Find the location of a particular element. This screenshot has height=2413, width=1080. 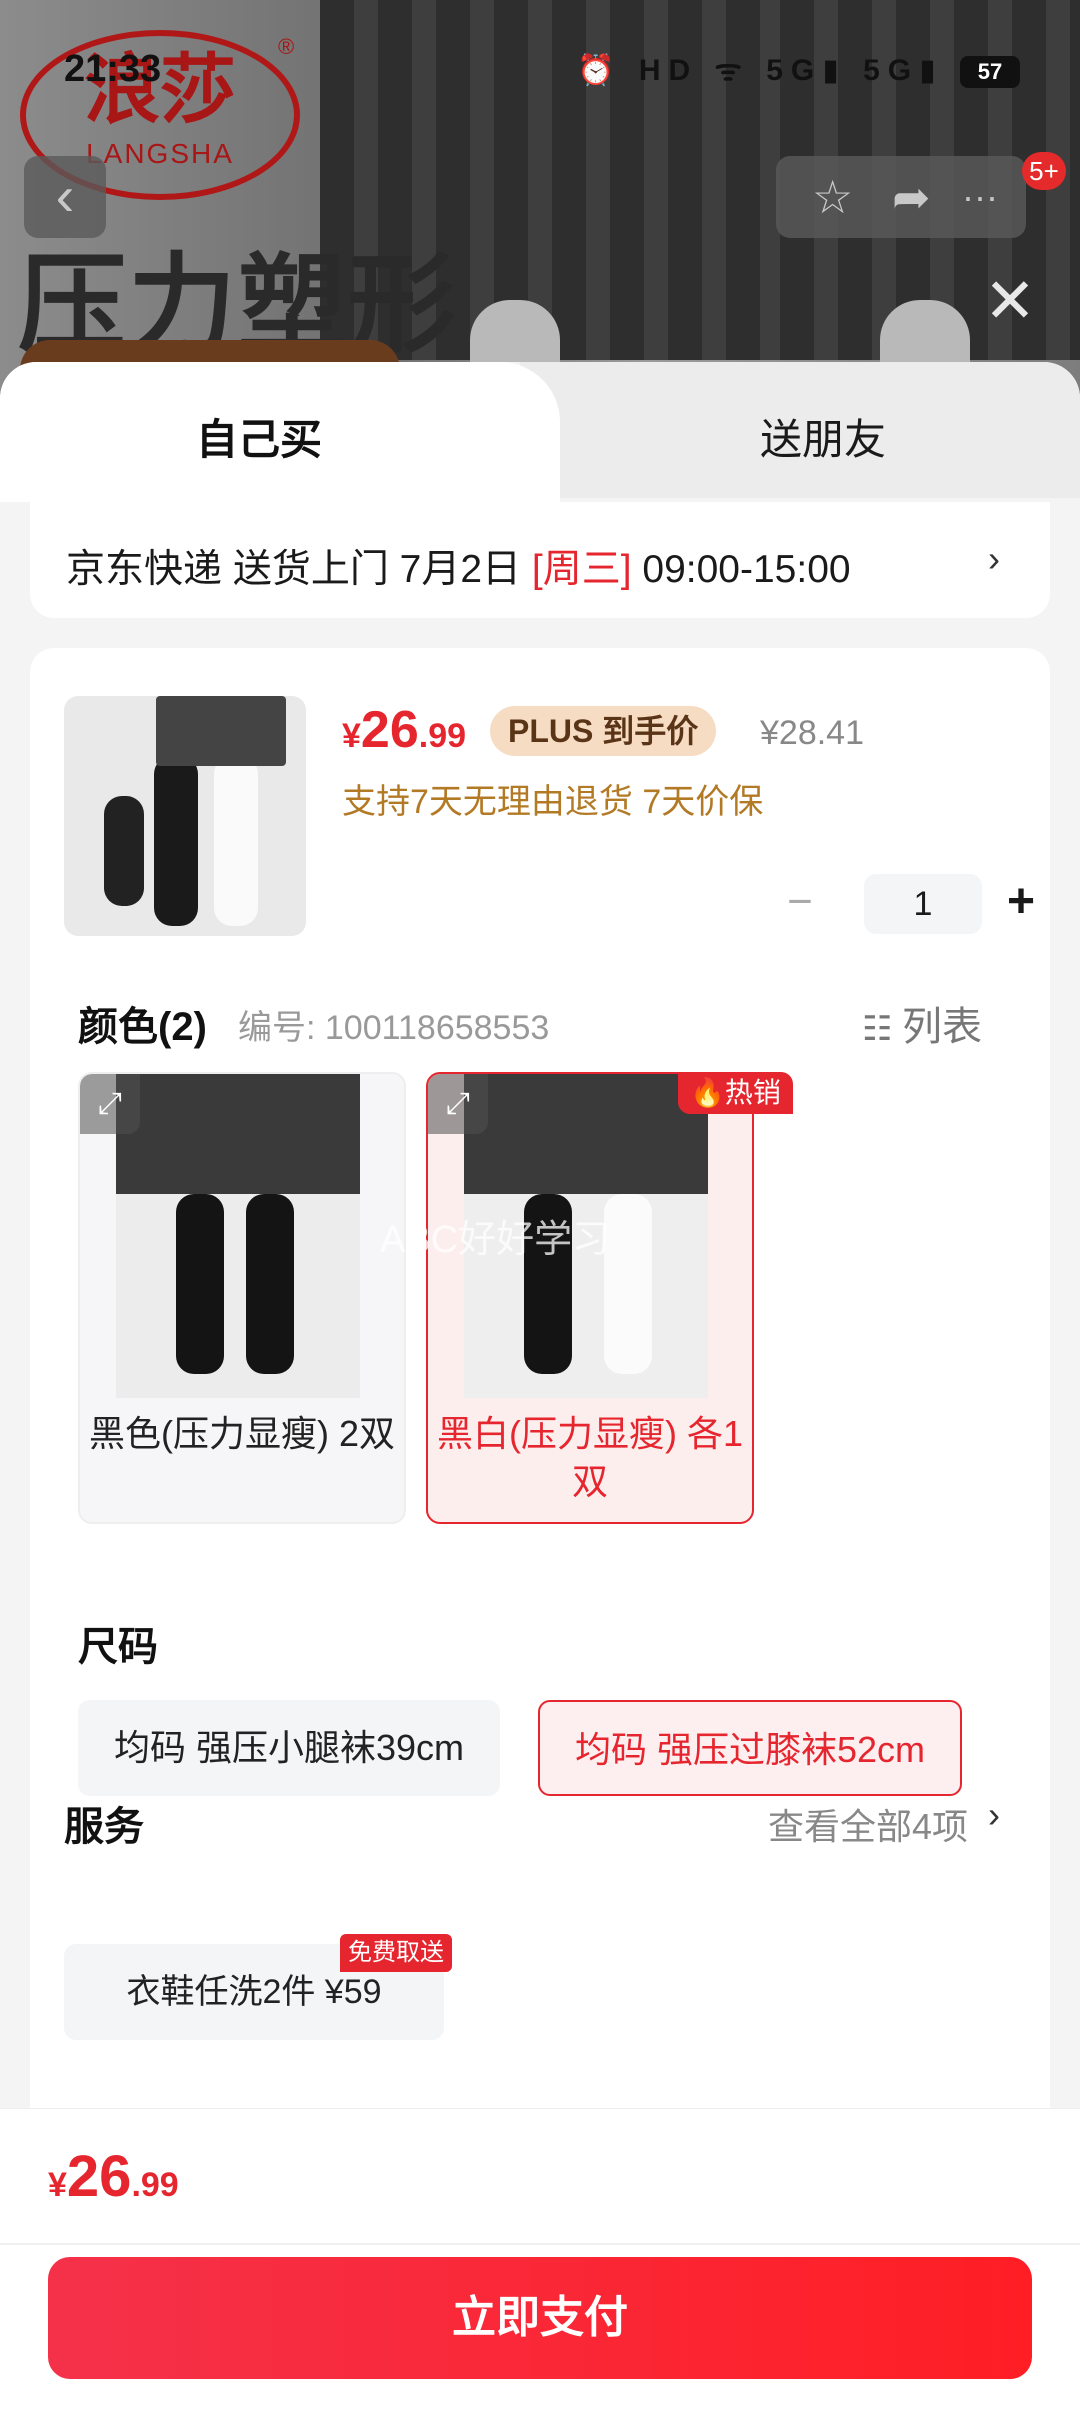

color-option-black-white: ⤢ 黑白(压力显瘦) 各1双 is located at coordinates (590, 1298).